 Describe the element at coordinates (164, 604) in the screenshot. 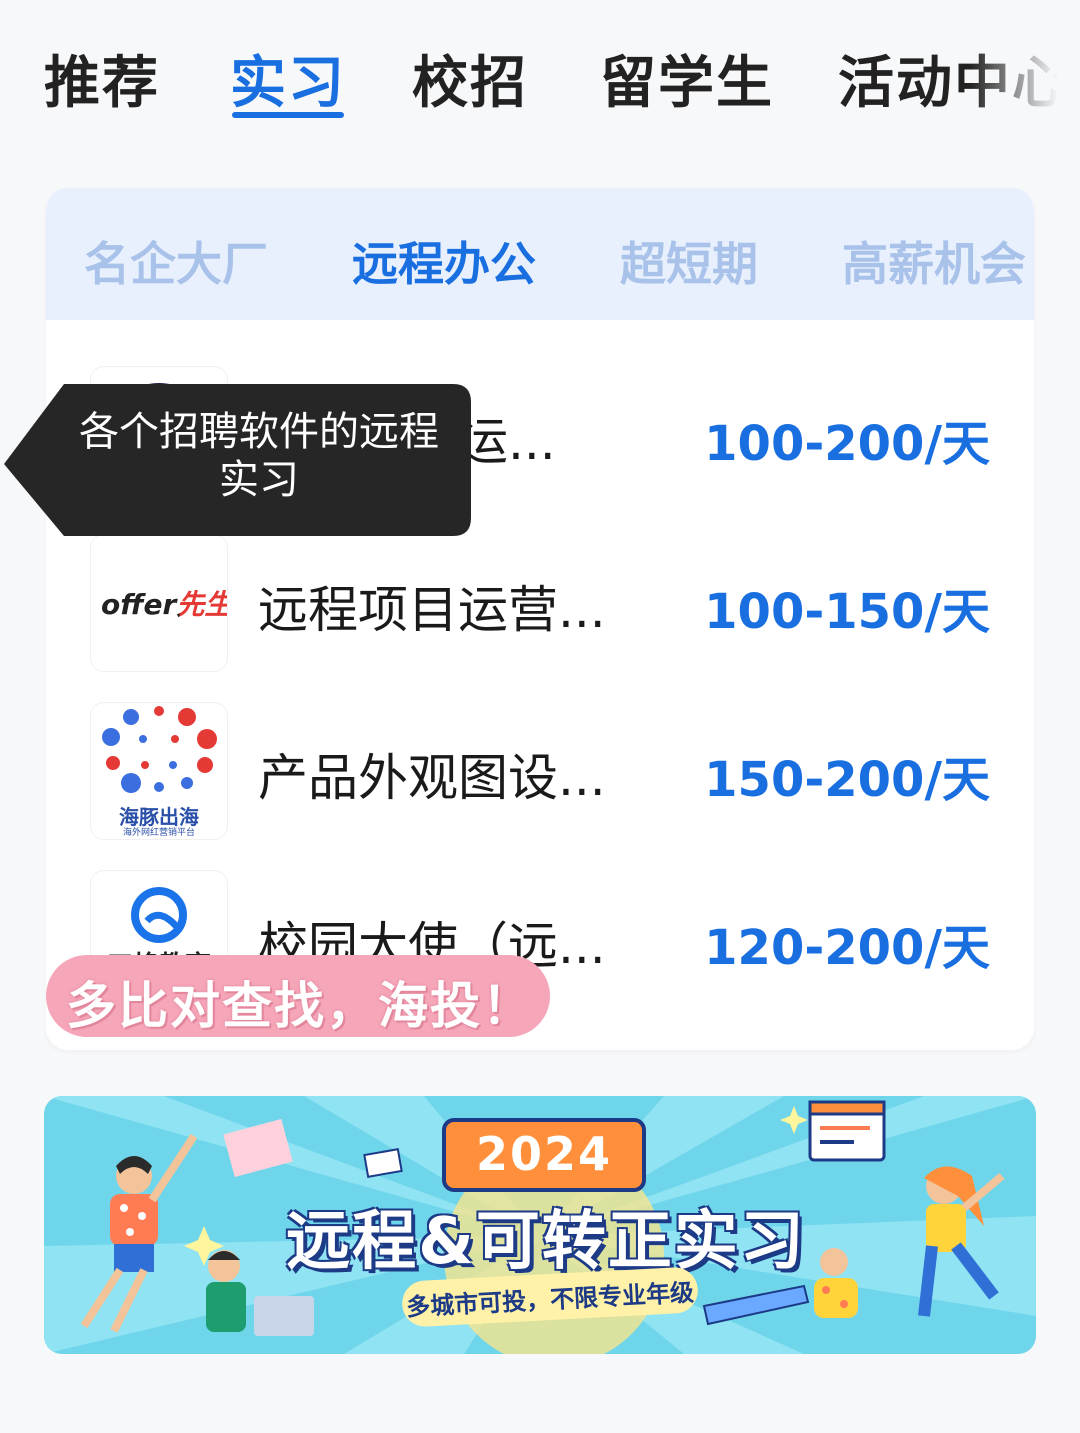

I see `logo-text: offer先生` at that location.